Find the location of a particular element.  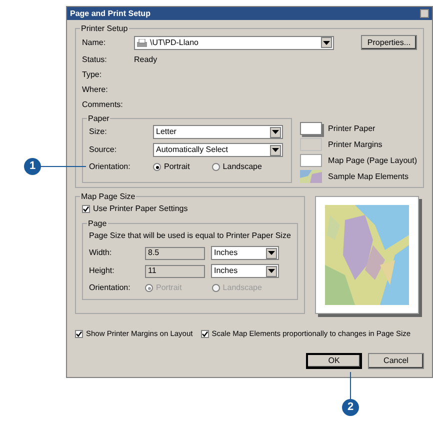

checkbox-label: Use Printer Paper Settings is located at coordinates (140, 209).